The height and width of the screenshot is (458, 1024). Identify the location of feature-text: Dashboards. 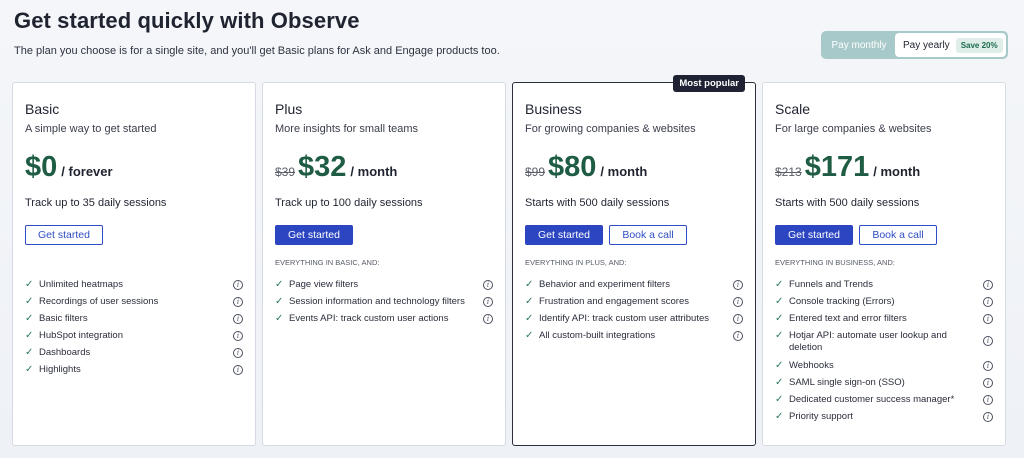
(65, 352).